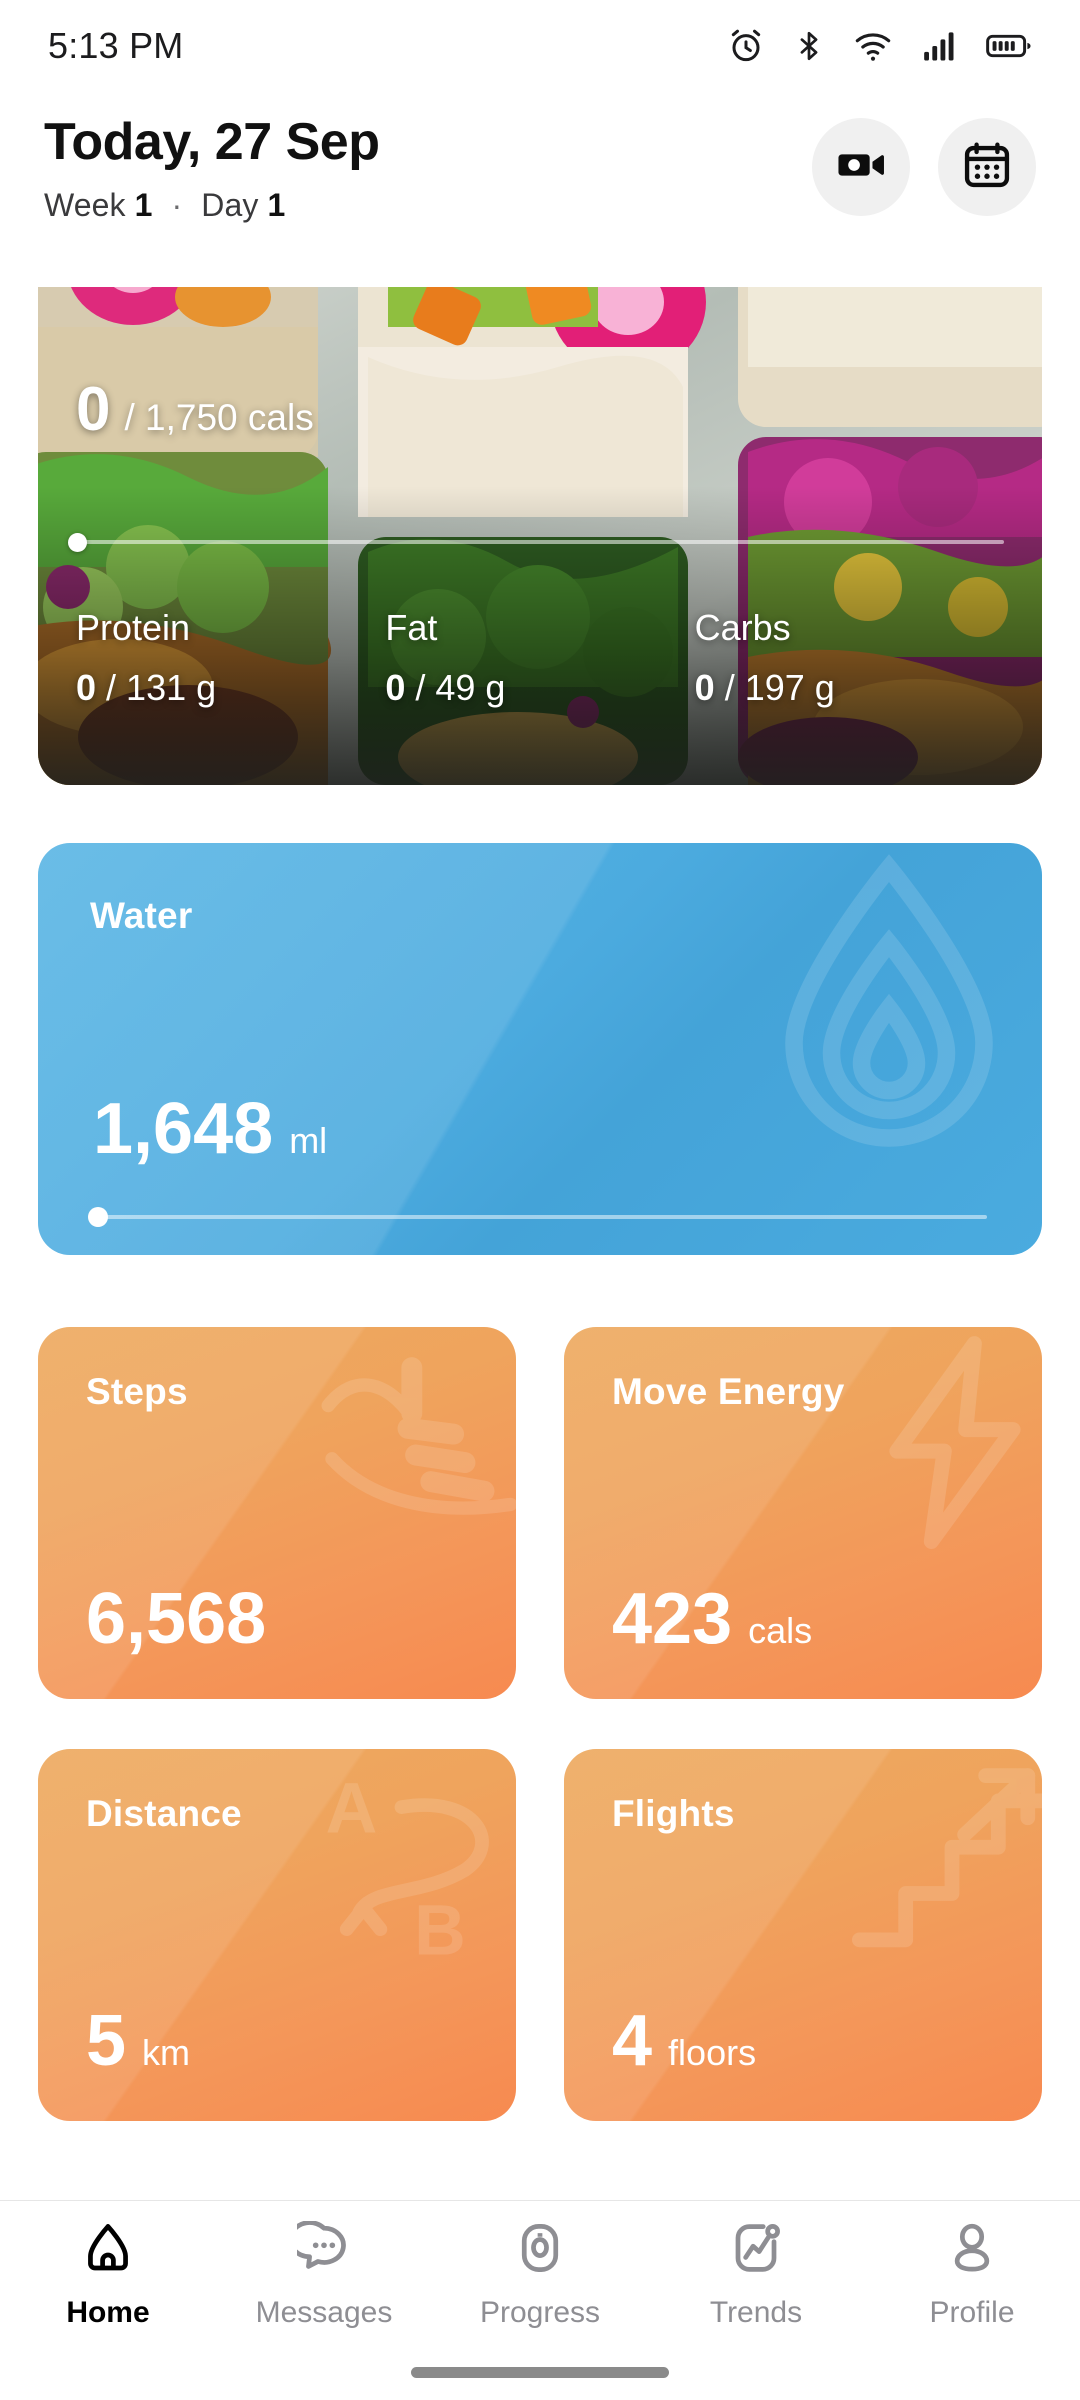 The height and width of the screenshot is (2400, 1080). I want to click on trend-chart-icon, so click(756, 2250).